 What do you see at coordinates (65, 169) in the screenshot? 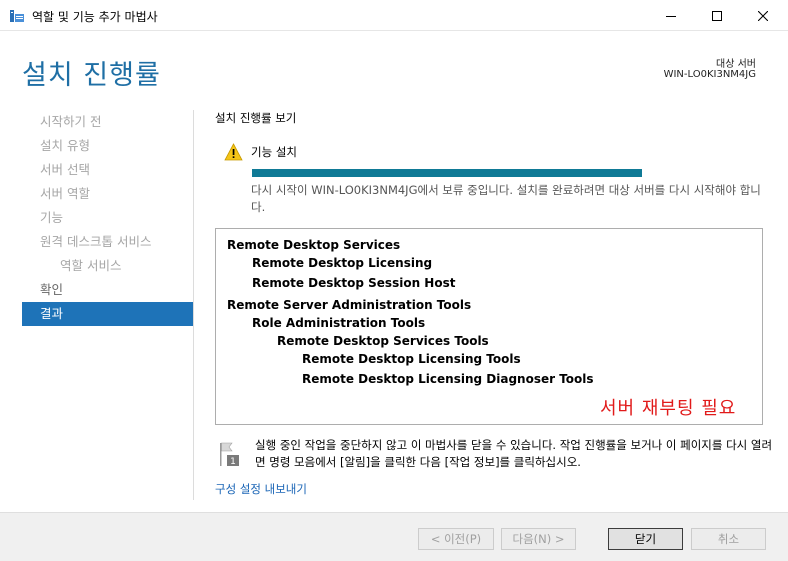
I see `nav-item-server-selection: 서버 선택` at bounding box center [65, 169].